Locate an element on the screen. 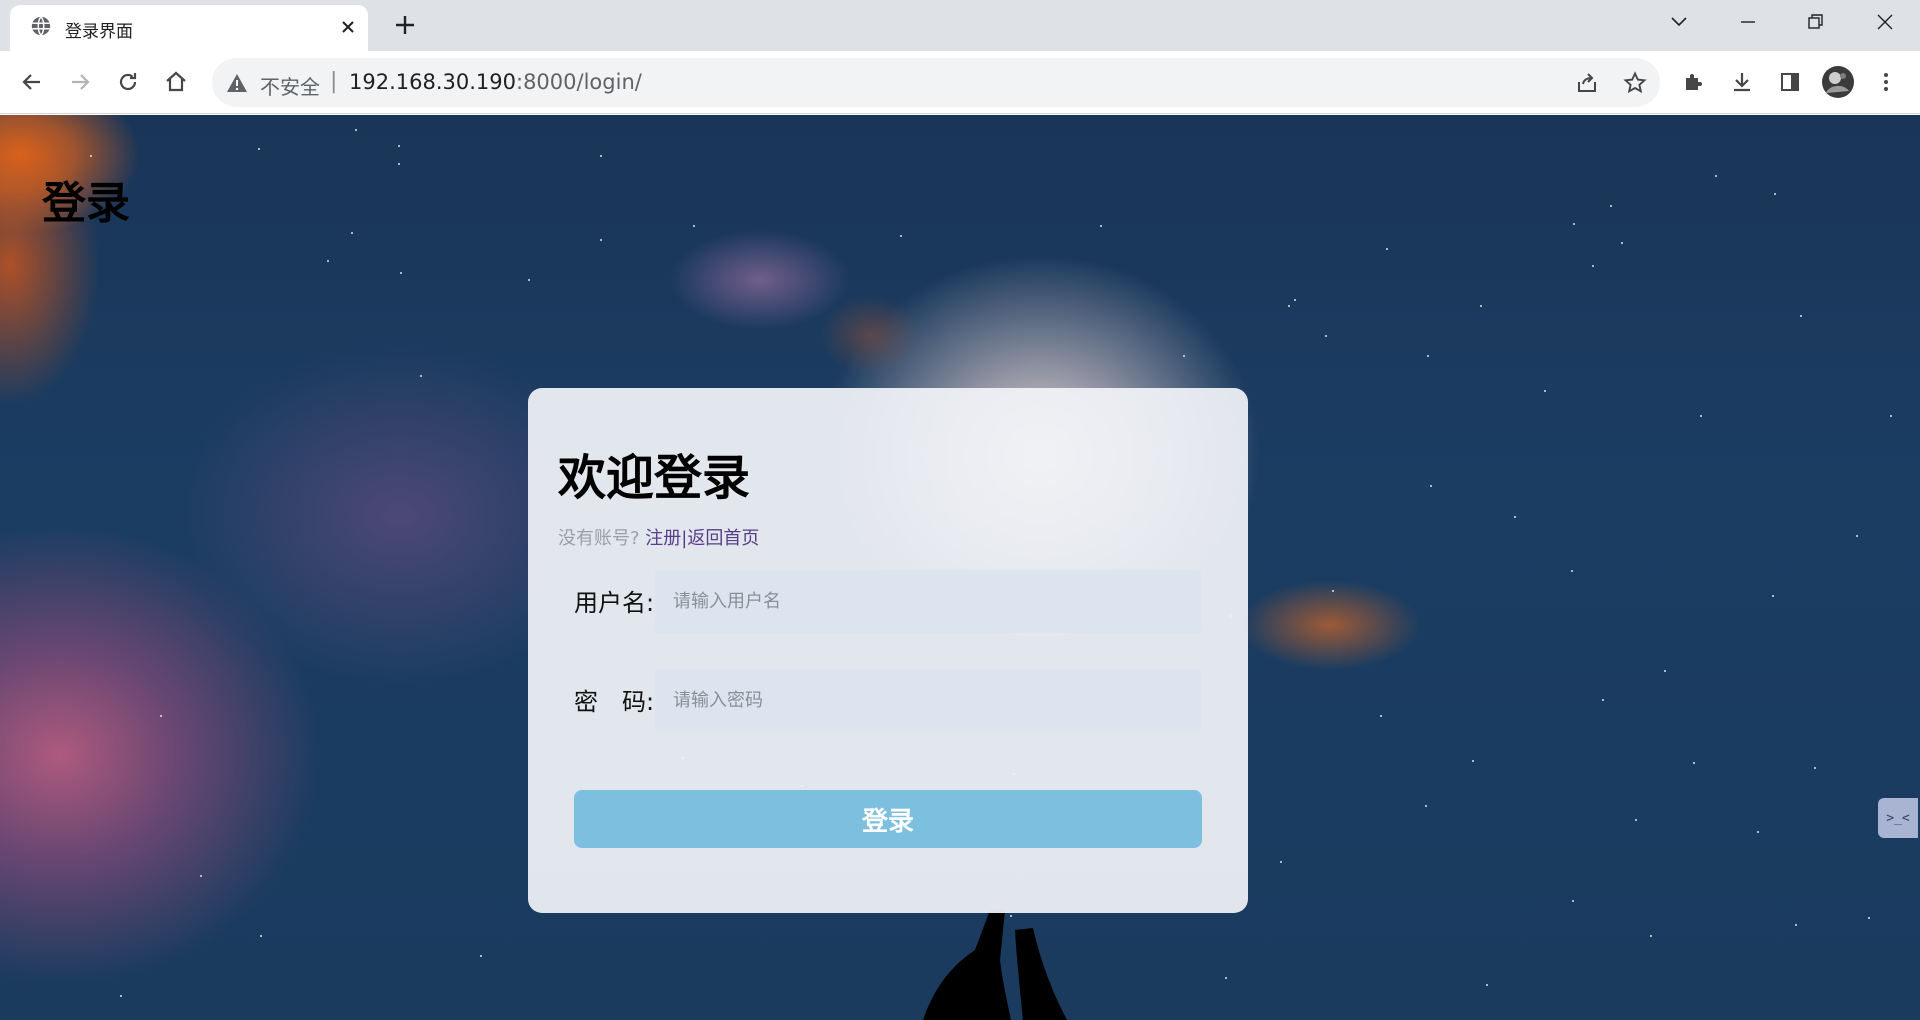 The width and height of the screenshot is (1920, 1020). username-label: 用户名: is located at coordinates (614, 603).